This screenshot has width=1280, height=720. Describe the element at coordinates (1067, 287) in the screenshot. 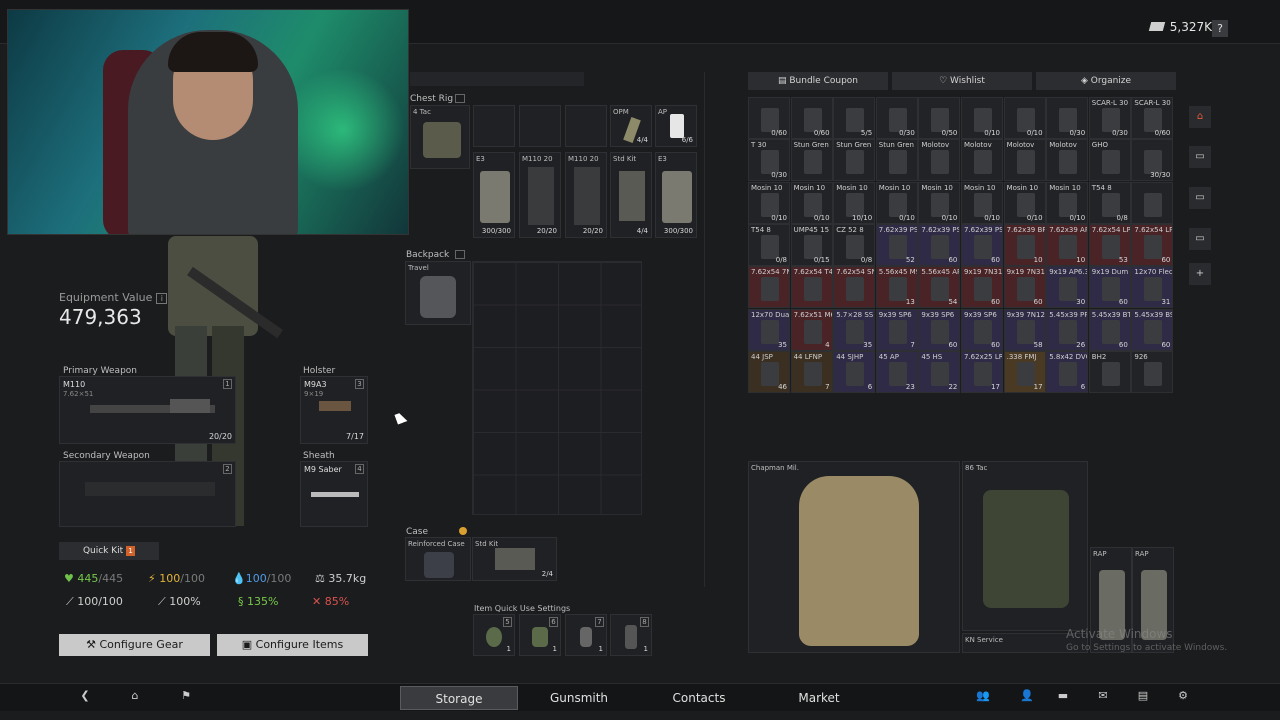

I see `stash-item: 9x19 AP6.3 30` at that location.